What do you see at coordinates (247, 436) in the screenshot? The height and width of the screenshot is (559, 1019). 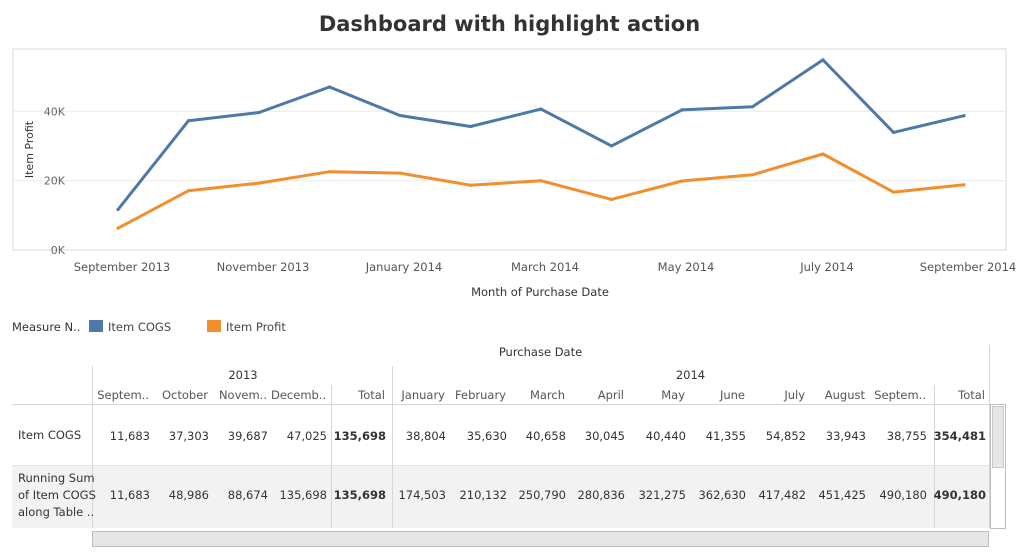 I see `table-cell: 39,687` at bounding box center [247, 436].